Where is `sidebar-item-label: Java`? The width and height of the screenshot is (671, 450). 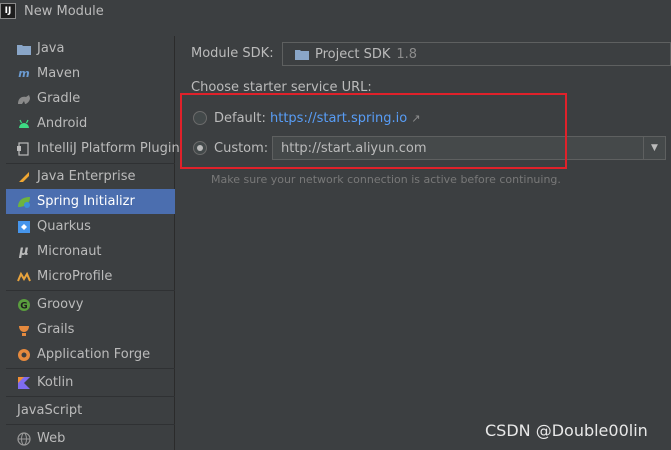
sidebar-item-label: Java is located at coordinates (51, 48).